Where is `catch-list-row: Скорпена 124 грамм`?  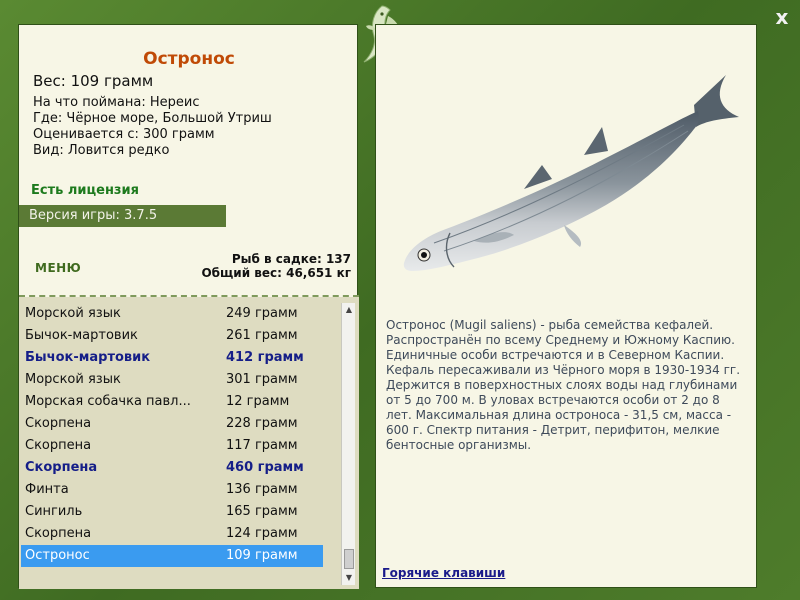 catch-list-row: Скорпена 124 грамм is located at coordinates (172, 534).